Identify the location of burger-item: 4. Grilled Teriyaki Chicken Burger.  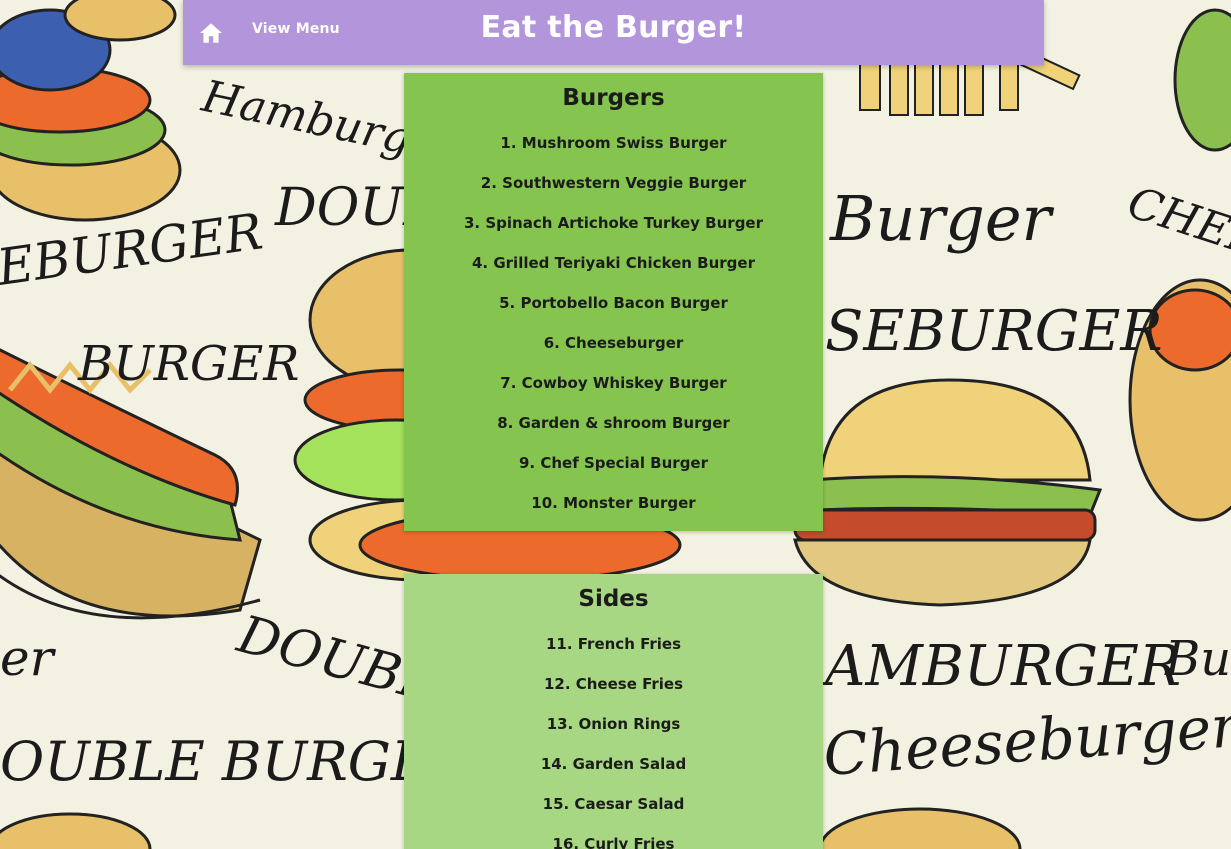
(613, 263).